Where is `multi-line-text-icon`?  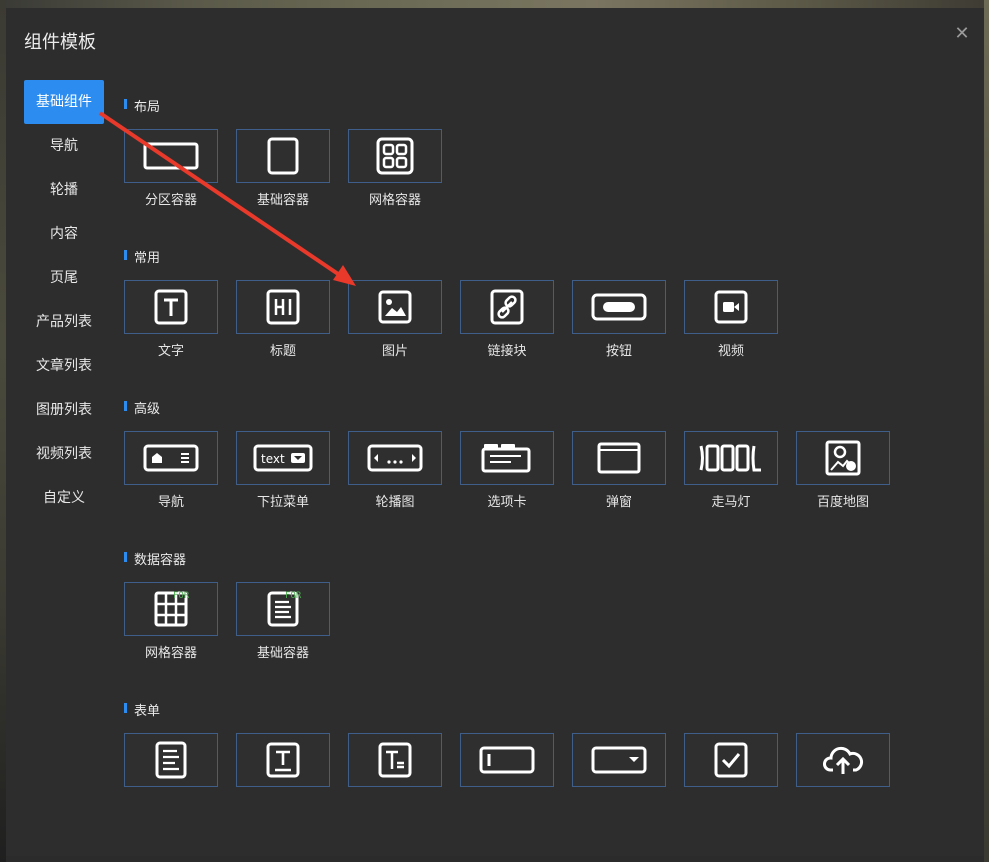
multi-line-text-icon is located at coordinates (395, 760).